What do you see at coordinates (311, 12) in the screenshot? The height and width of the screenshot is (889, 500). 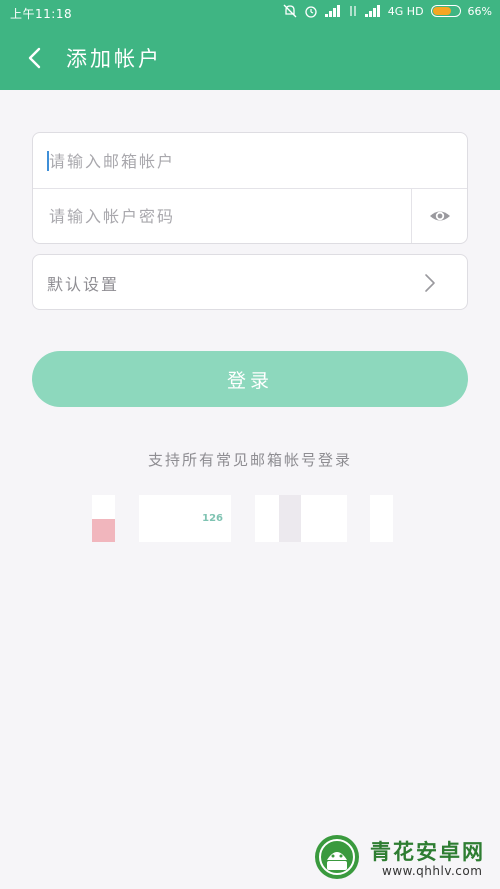 I see `alarm-icon` at bounding box center [311, 12].